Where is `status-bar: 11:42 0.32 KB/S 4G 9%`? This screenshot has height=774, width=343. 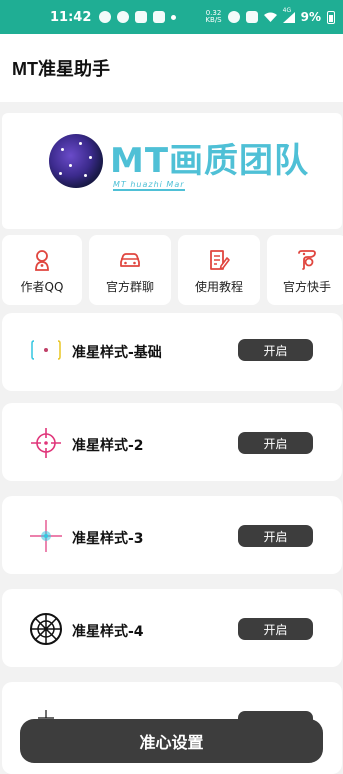 status-bar: 11:42 0.32 KB/S 4G 9% is located at coordinates (171, 17).